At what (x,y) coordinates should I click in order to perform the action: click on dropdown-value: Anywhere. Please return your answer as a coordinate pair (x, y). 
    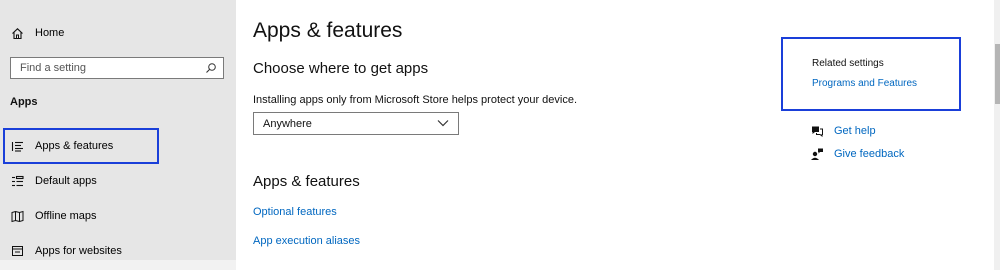
    Looking at the image, I should click on (287, 123).